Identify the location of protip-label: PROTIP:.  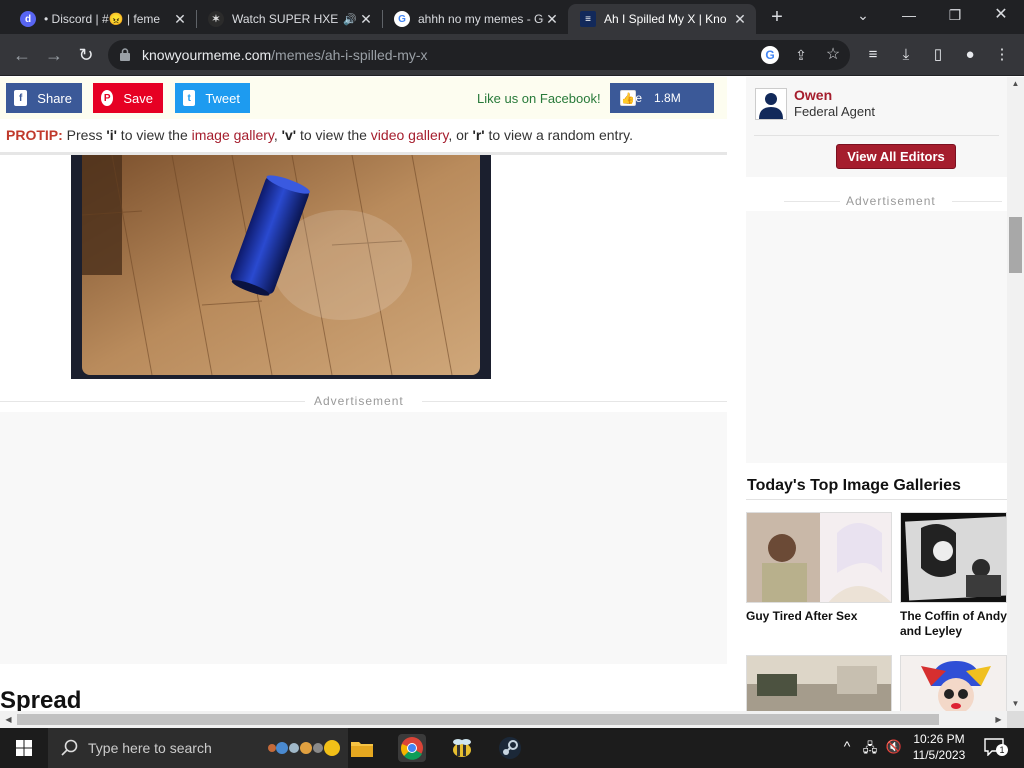
(34, 135).